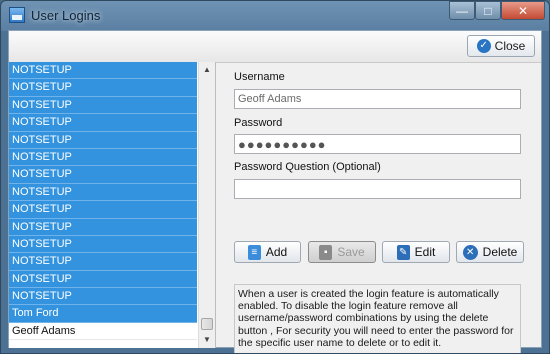 This screenshot has width=550, height=354. What do you see at coordinates (483, 46) in the screenshot?
I see `check-icon: ✓` at bounding box center [483, 46].